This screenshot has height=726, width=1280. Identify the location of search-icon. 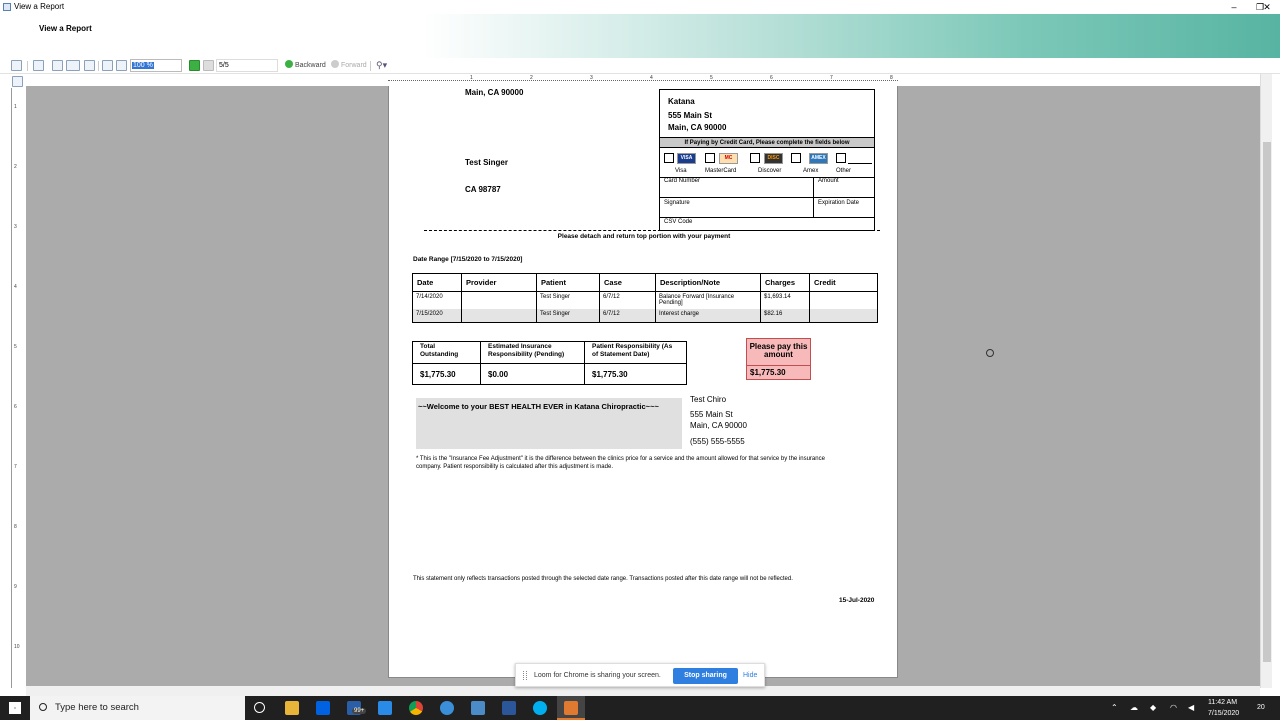
(43, 707).